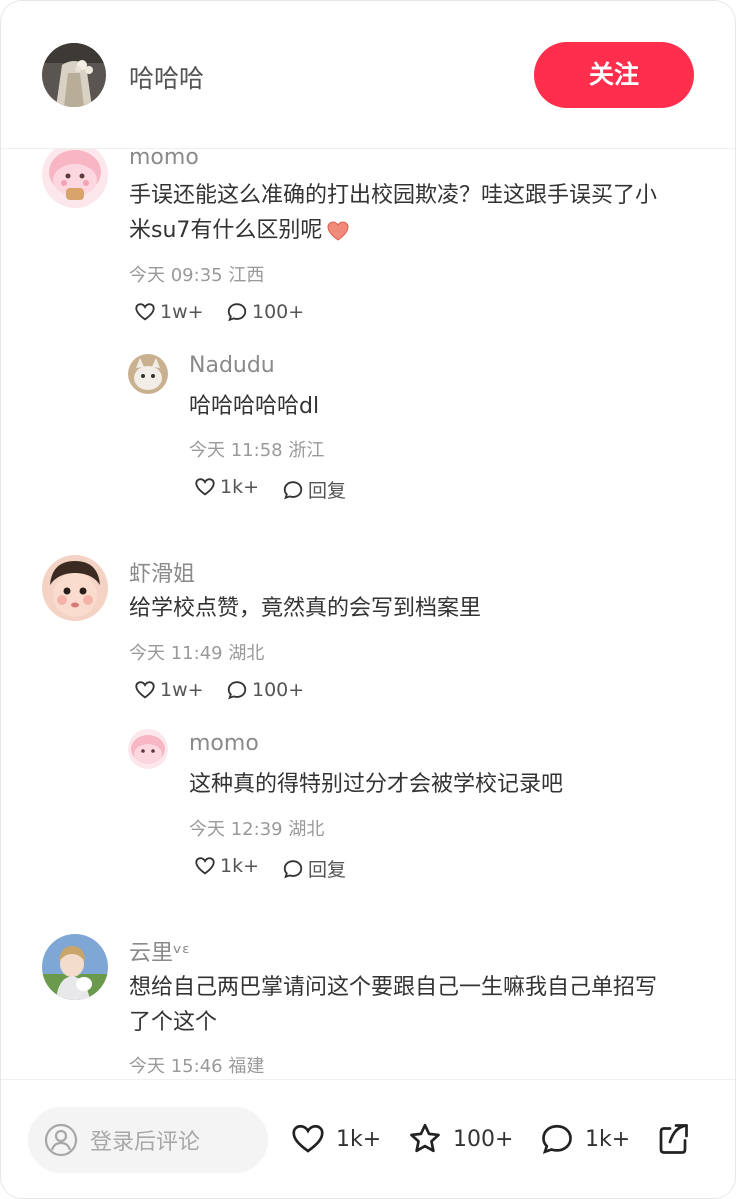  What do you see at coordinates (483, 1139) in the screenshot?
I see `post-favorite-count: 100+` at bounding box center [483, 1139].